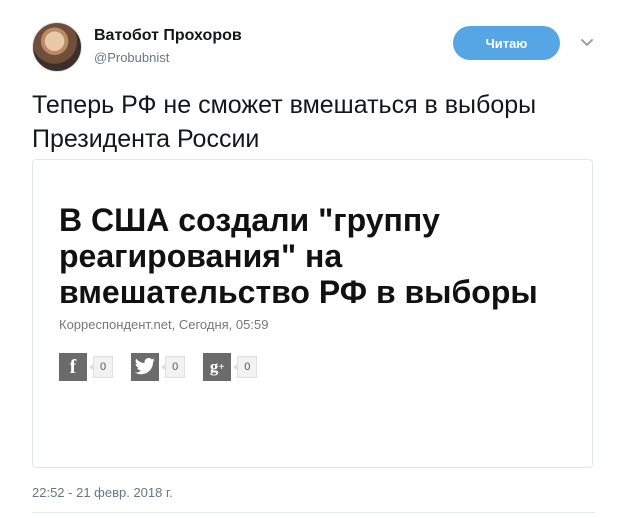 The width and height of the screenshot is (627, 518). I want to click on twitter-share: 0, so click(158, 367).